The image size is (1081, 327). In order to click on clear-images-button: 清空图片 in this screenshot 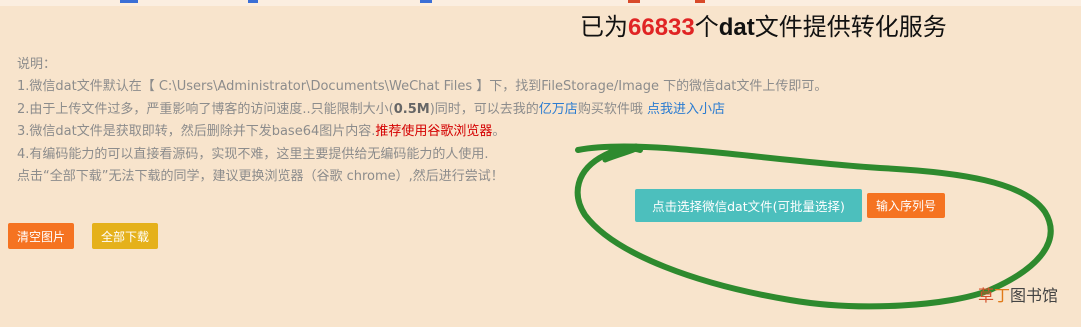, I will do `click(41, 236)`.